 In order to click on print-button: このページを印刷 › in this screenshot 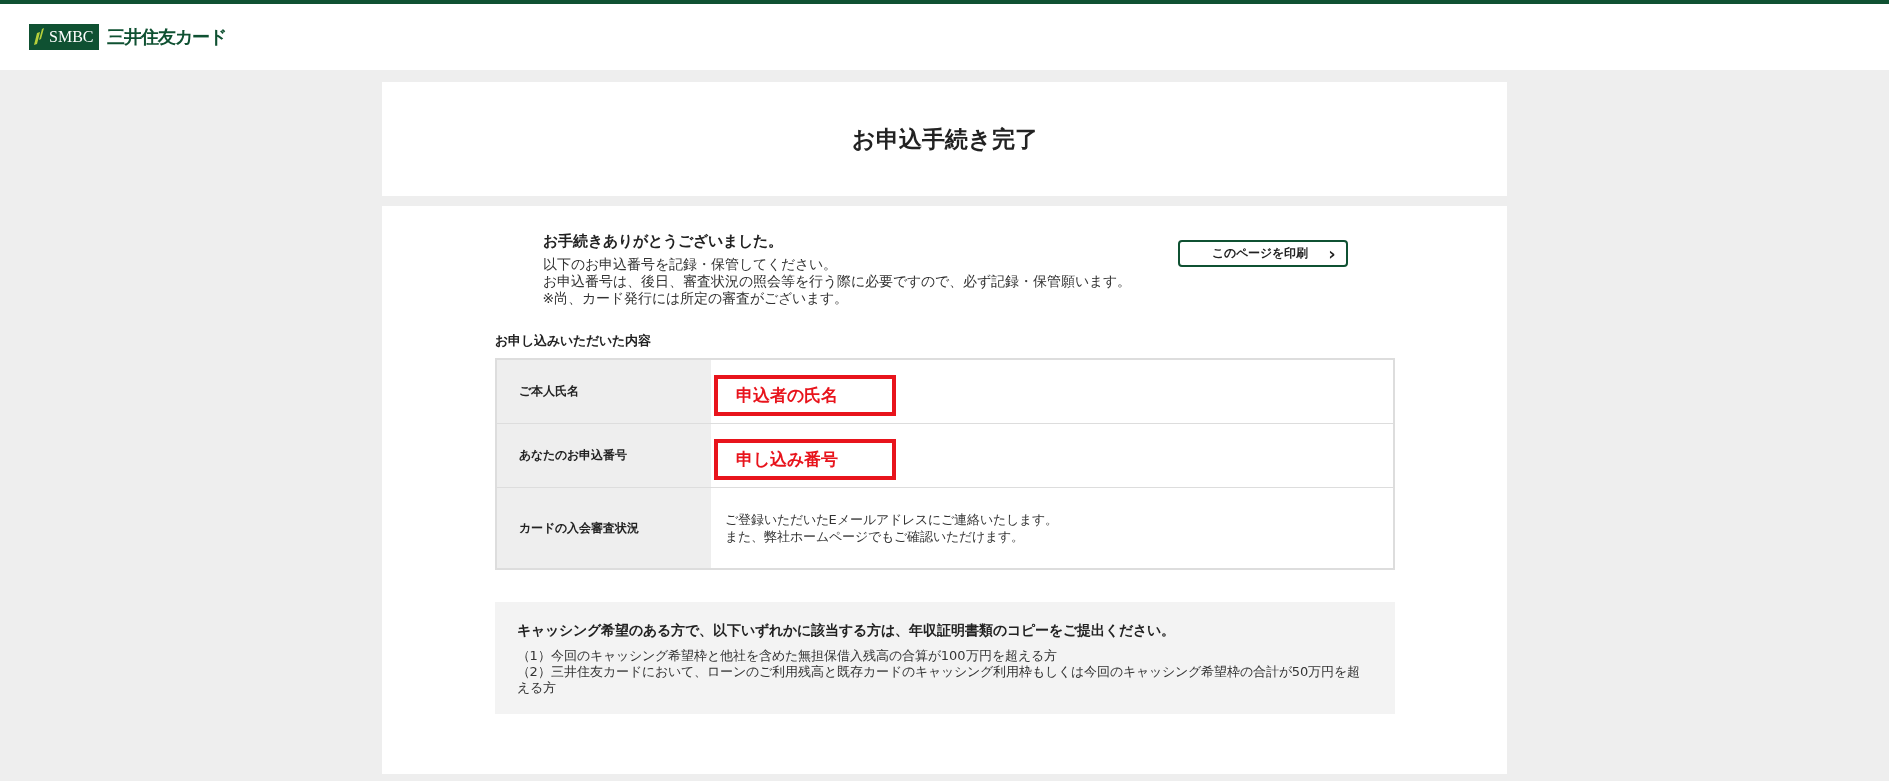, I will do `click(1263, 253)`.